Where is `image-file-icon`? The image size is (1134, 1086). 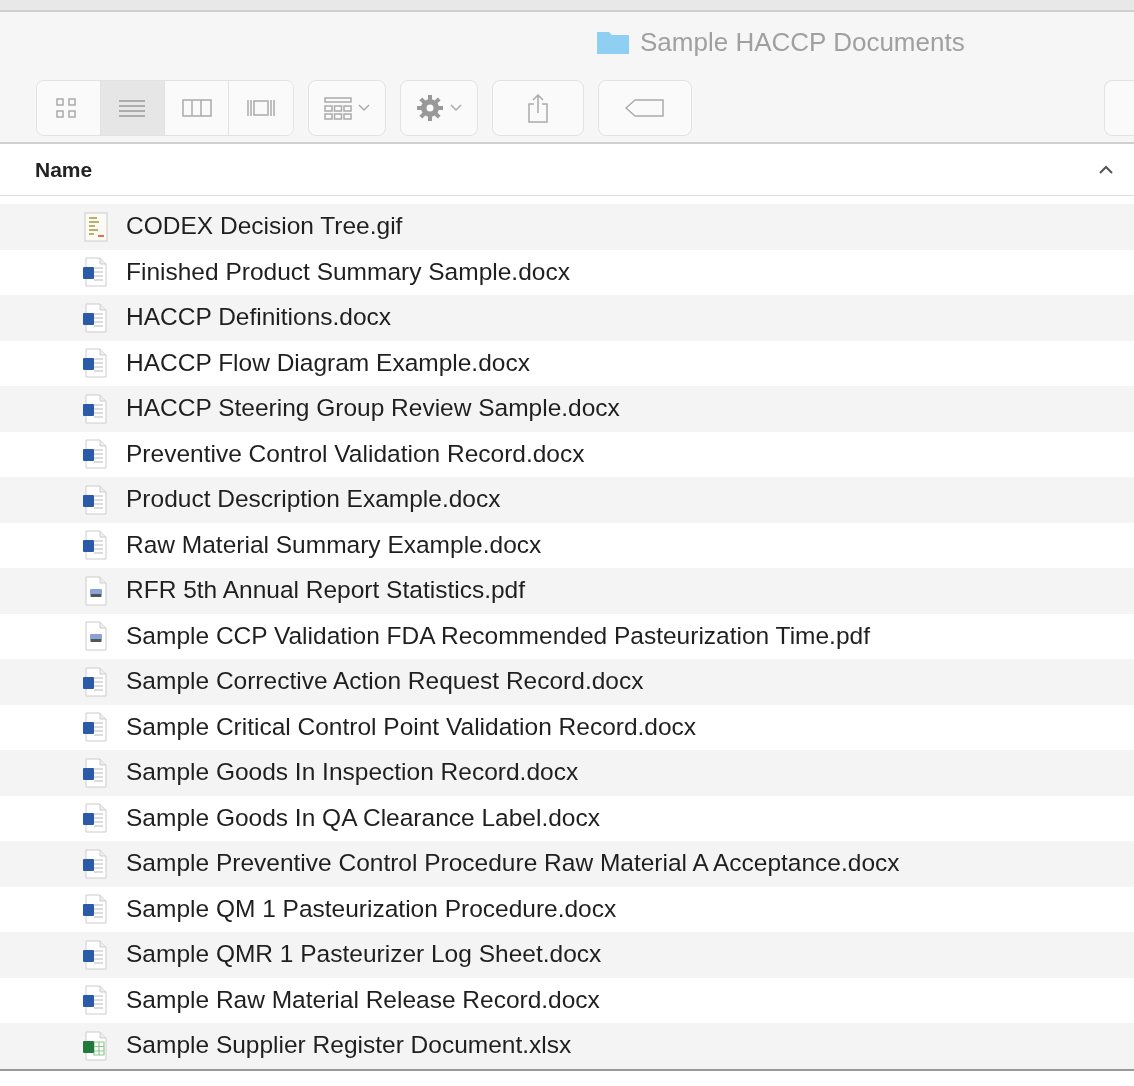 image-file-icon is located at coordinates (95, 226).